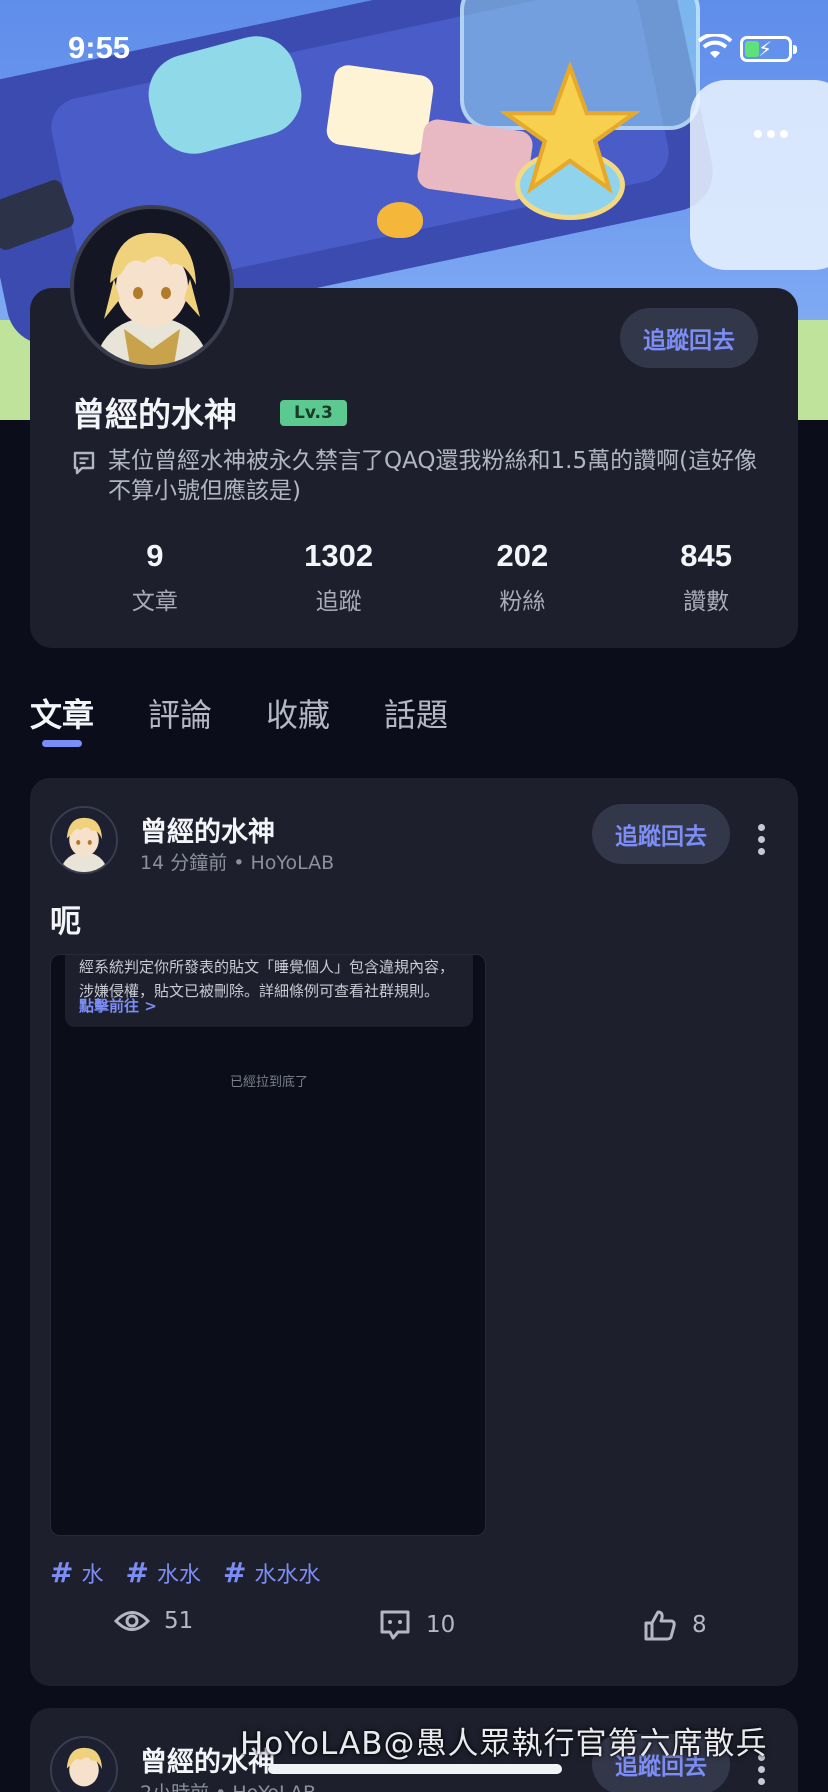 The width and height of the screenshot is (828, 1792). I want to click on stat-label: 文章, so click(154, 602).